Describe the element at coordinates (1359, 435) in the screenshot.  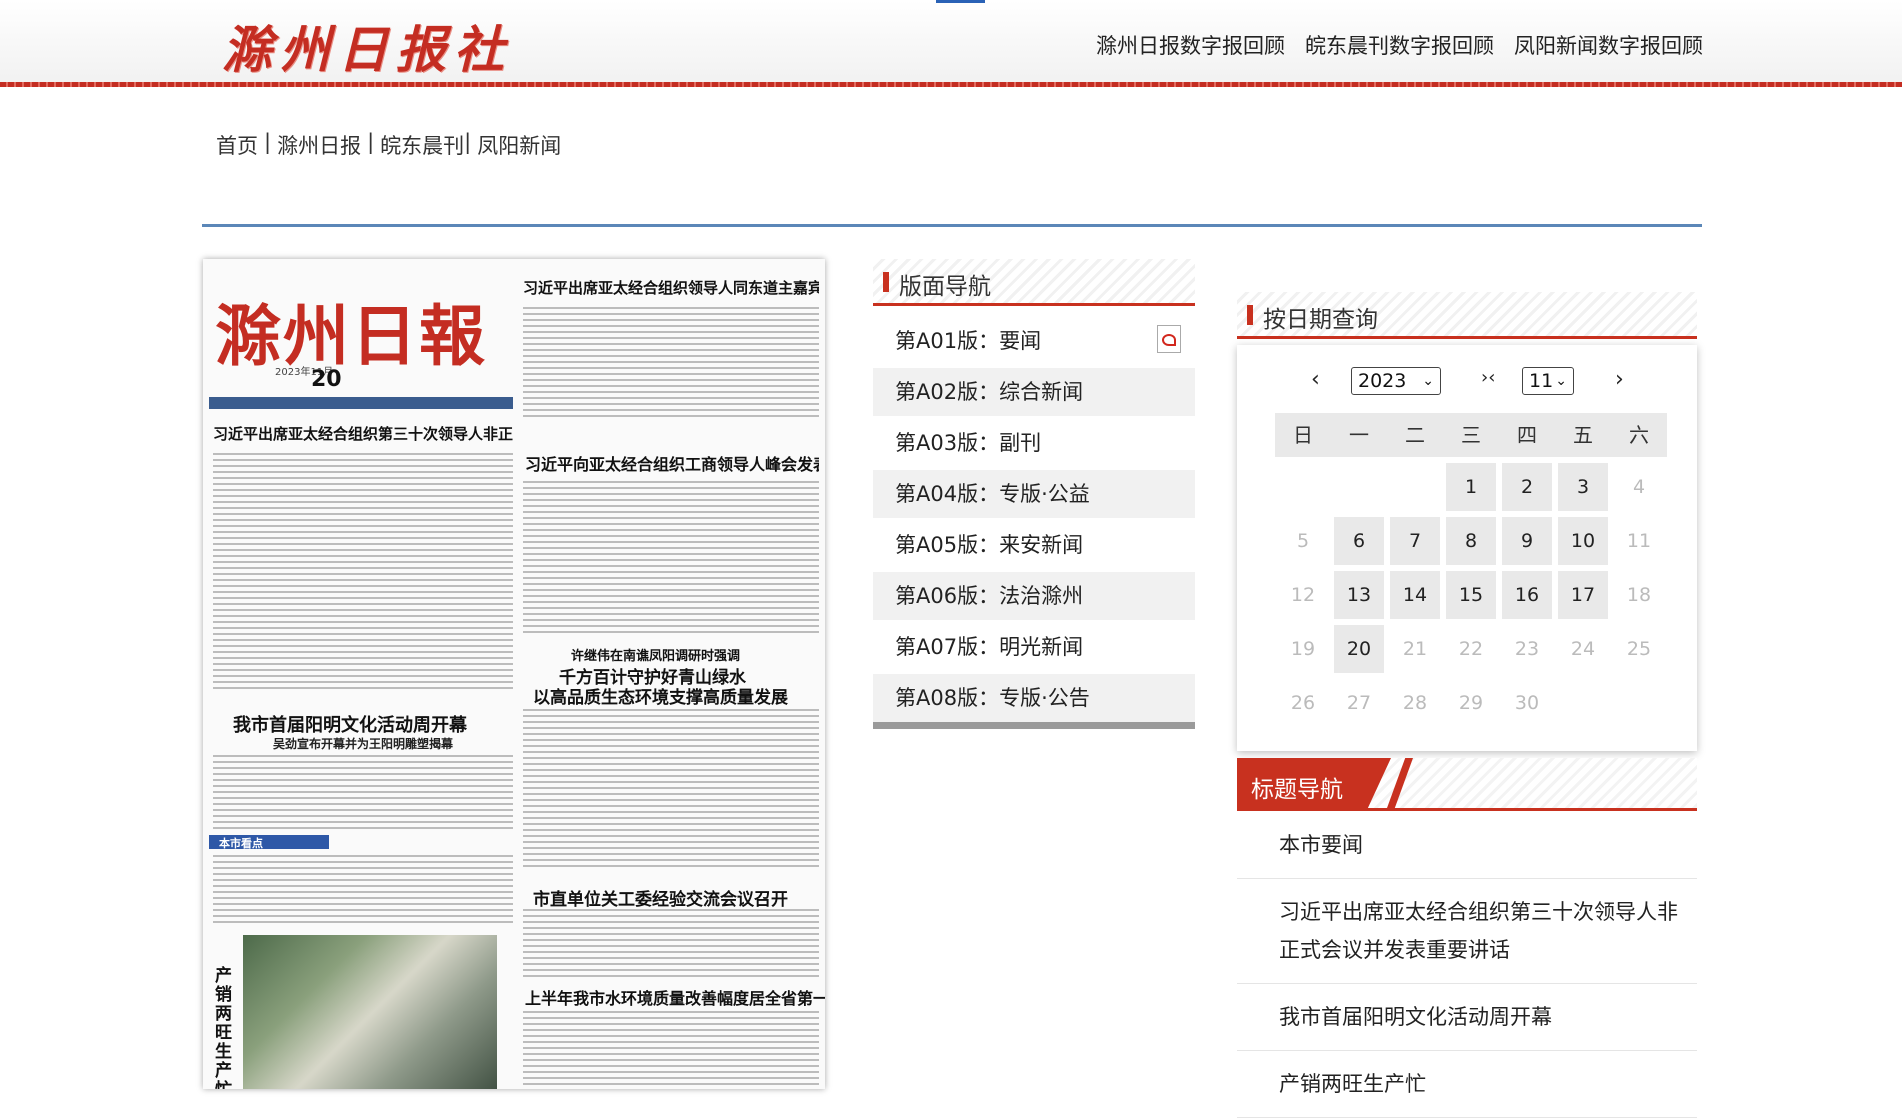
I see `weekday-label: 一` at that location.